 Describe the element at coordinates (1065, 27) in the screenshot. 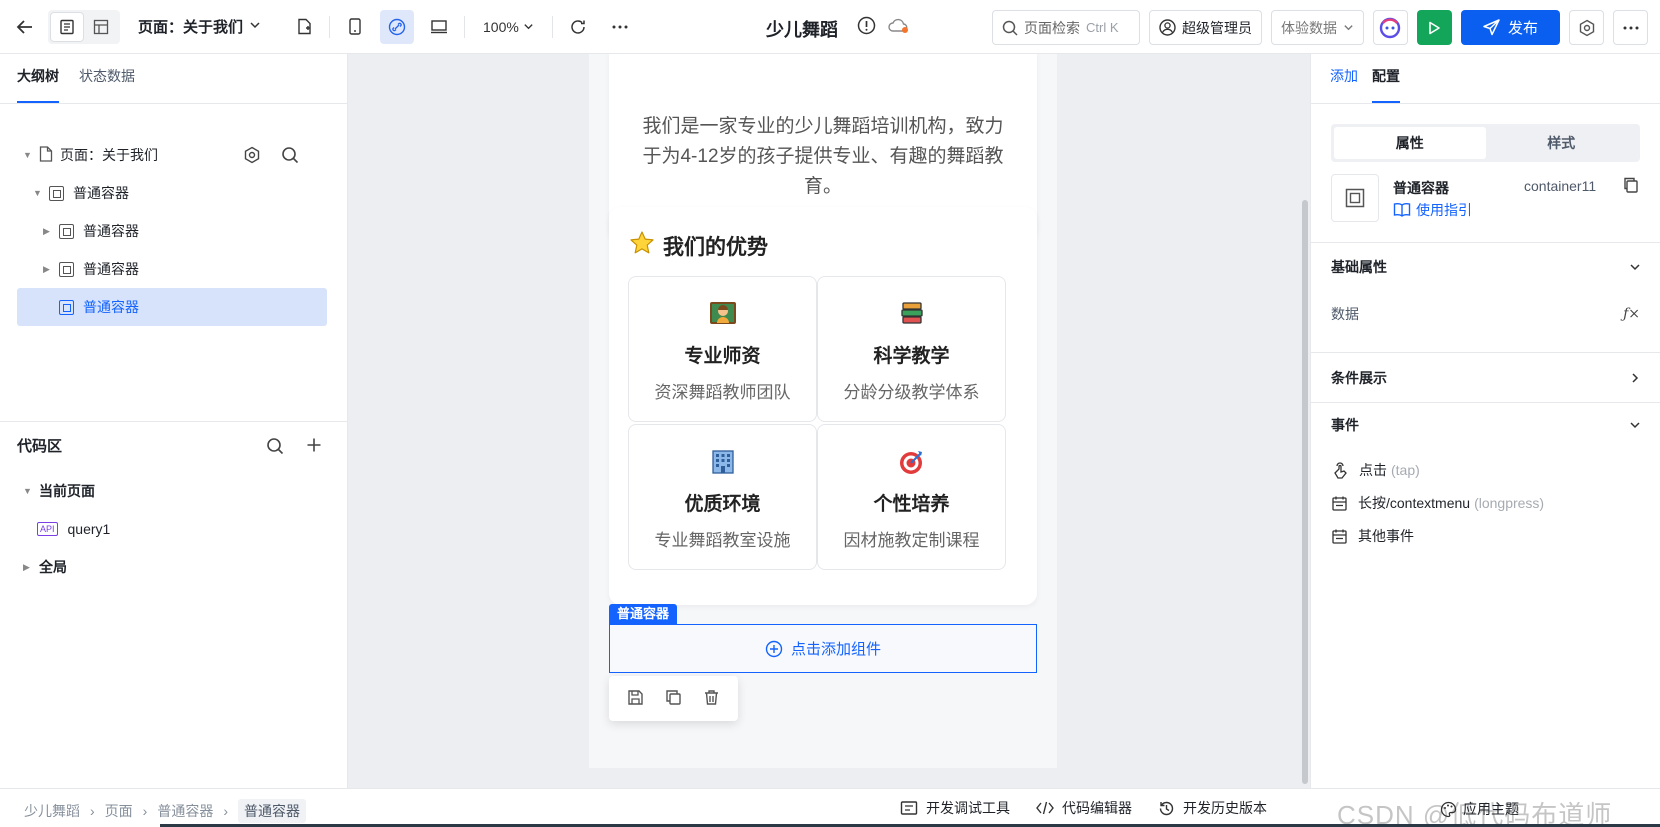

I see `page-search-button: 页面检索 Ctrl K` at that location.